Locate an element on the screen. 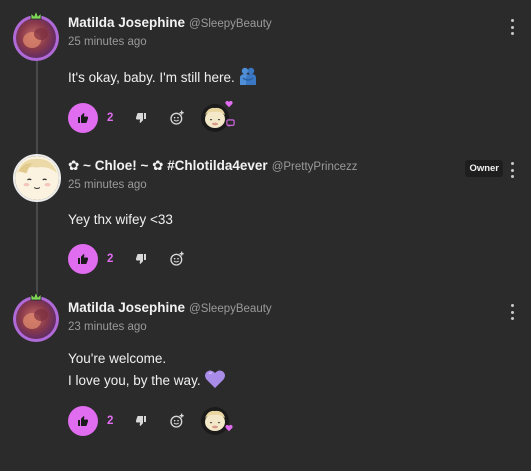  comment-text-line: You're welcome. is located at coordinates (117, 358).